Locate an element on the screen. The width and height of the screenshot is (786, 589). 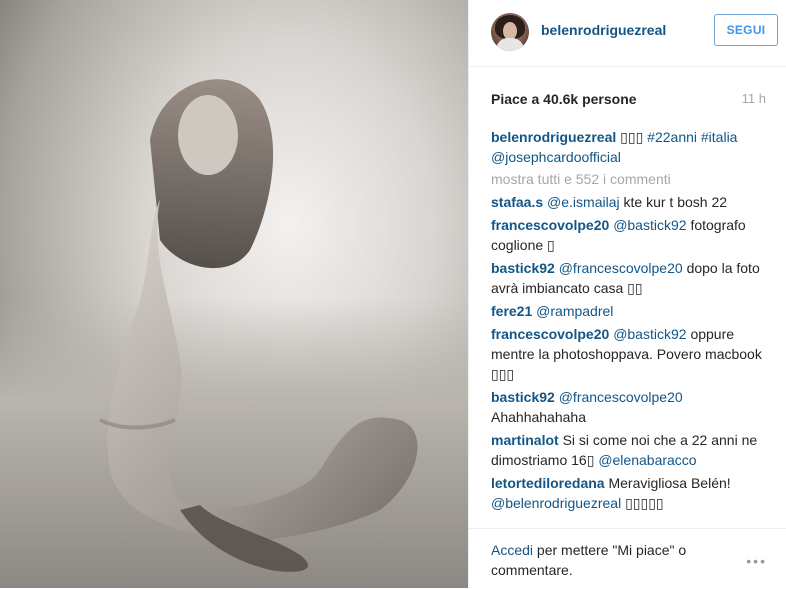
avatar-shirt is located at coordinates (510, 44).